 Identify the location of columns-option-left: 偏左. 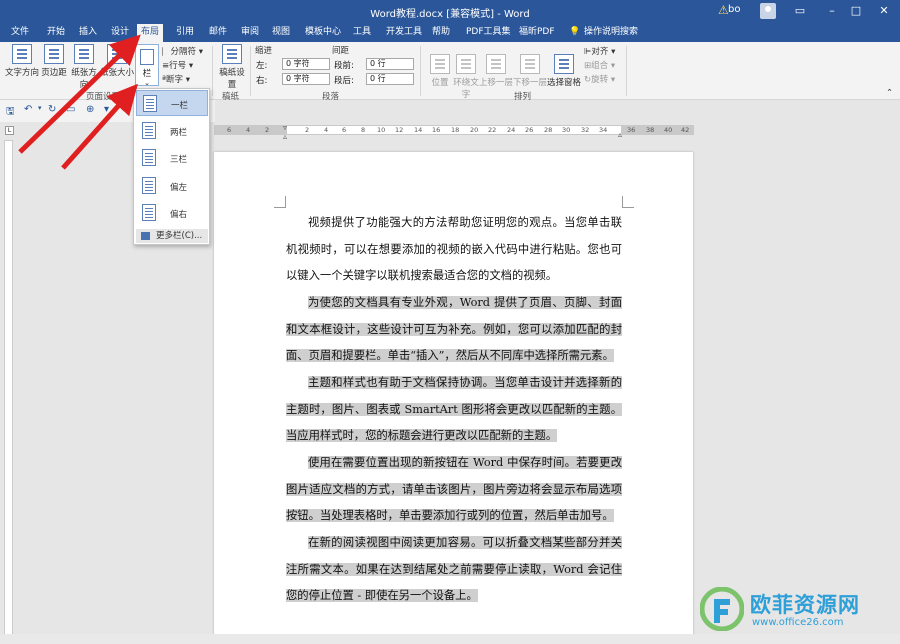
(172, 186).